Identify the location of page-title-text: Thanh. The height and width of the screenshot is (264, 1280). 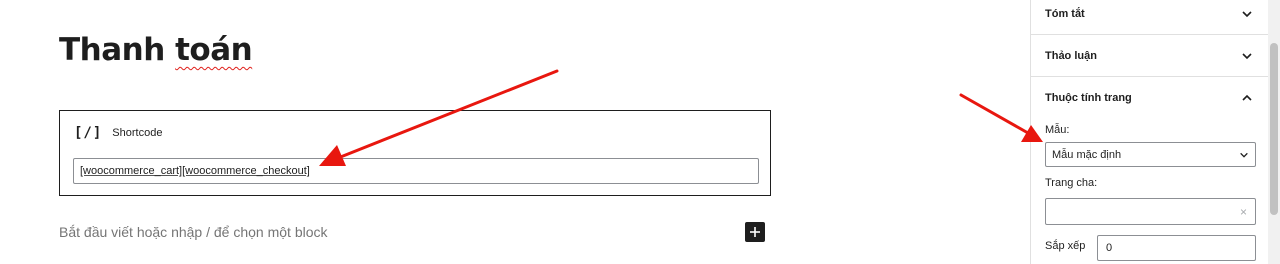
(117, 50).